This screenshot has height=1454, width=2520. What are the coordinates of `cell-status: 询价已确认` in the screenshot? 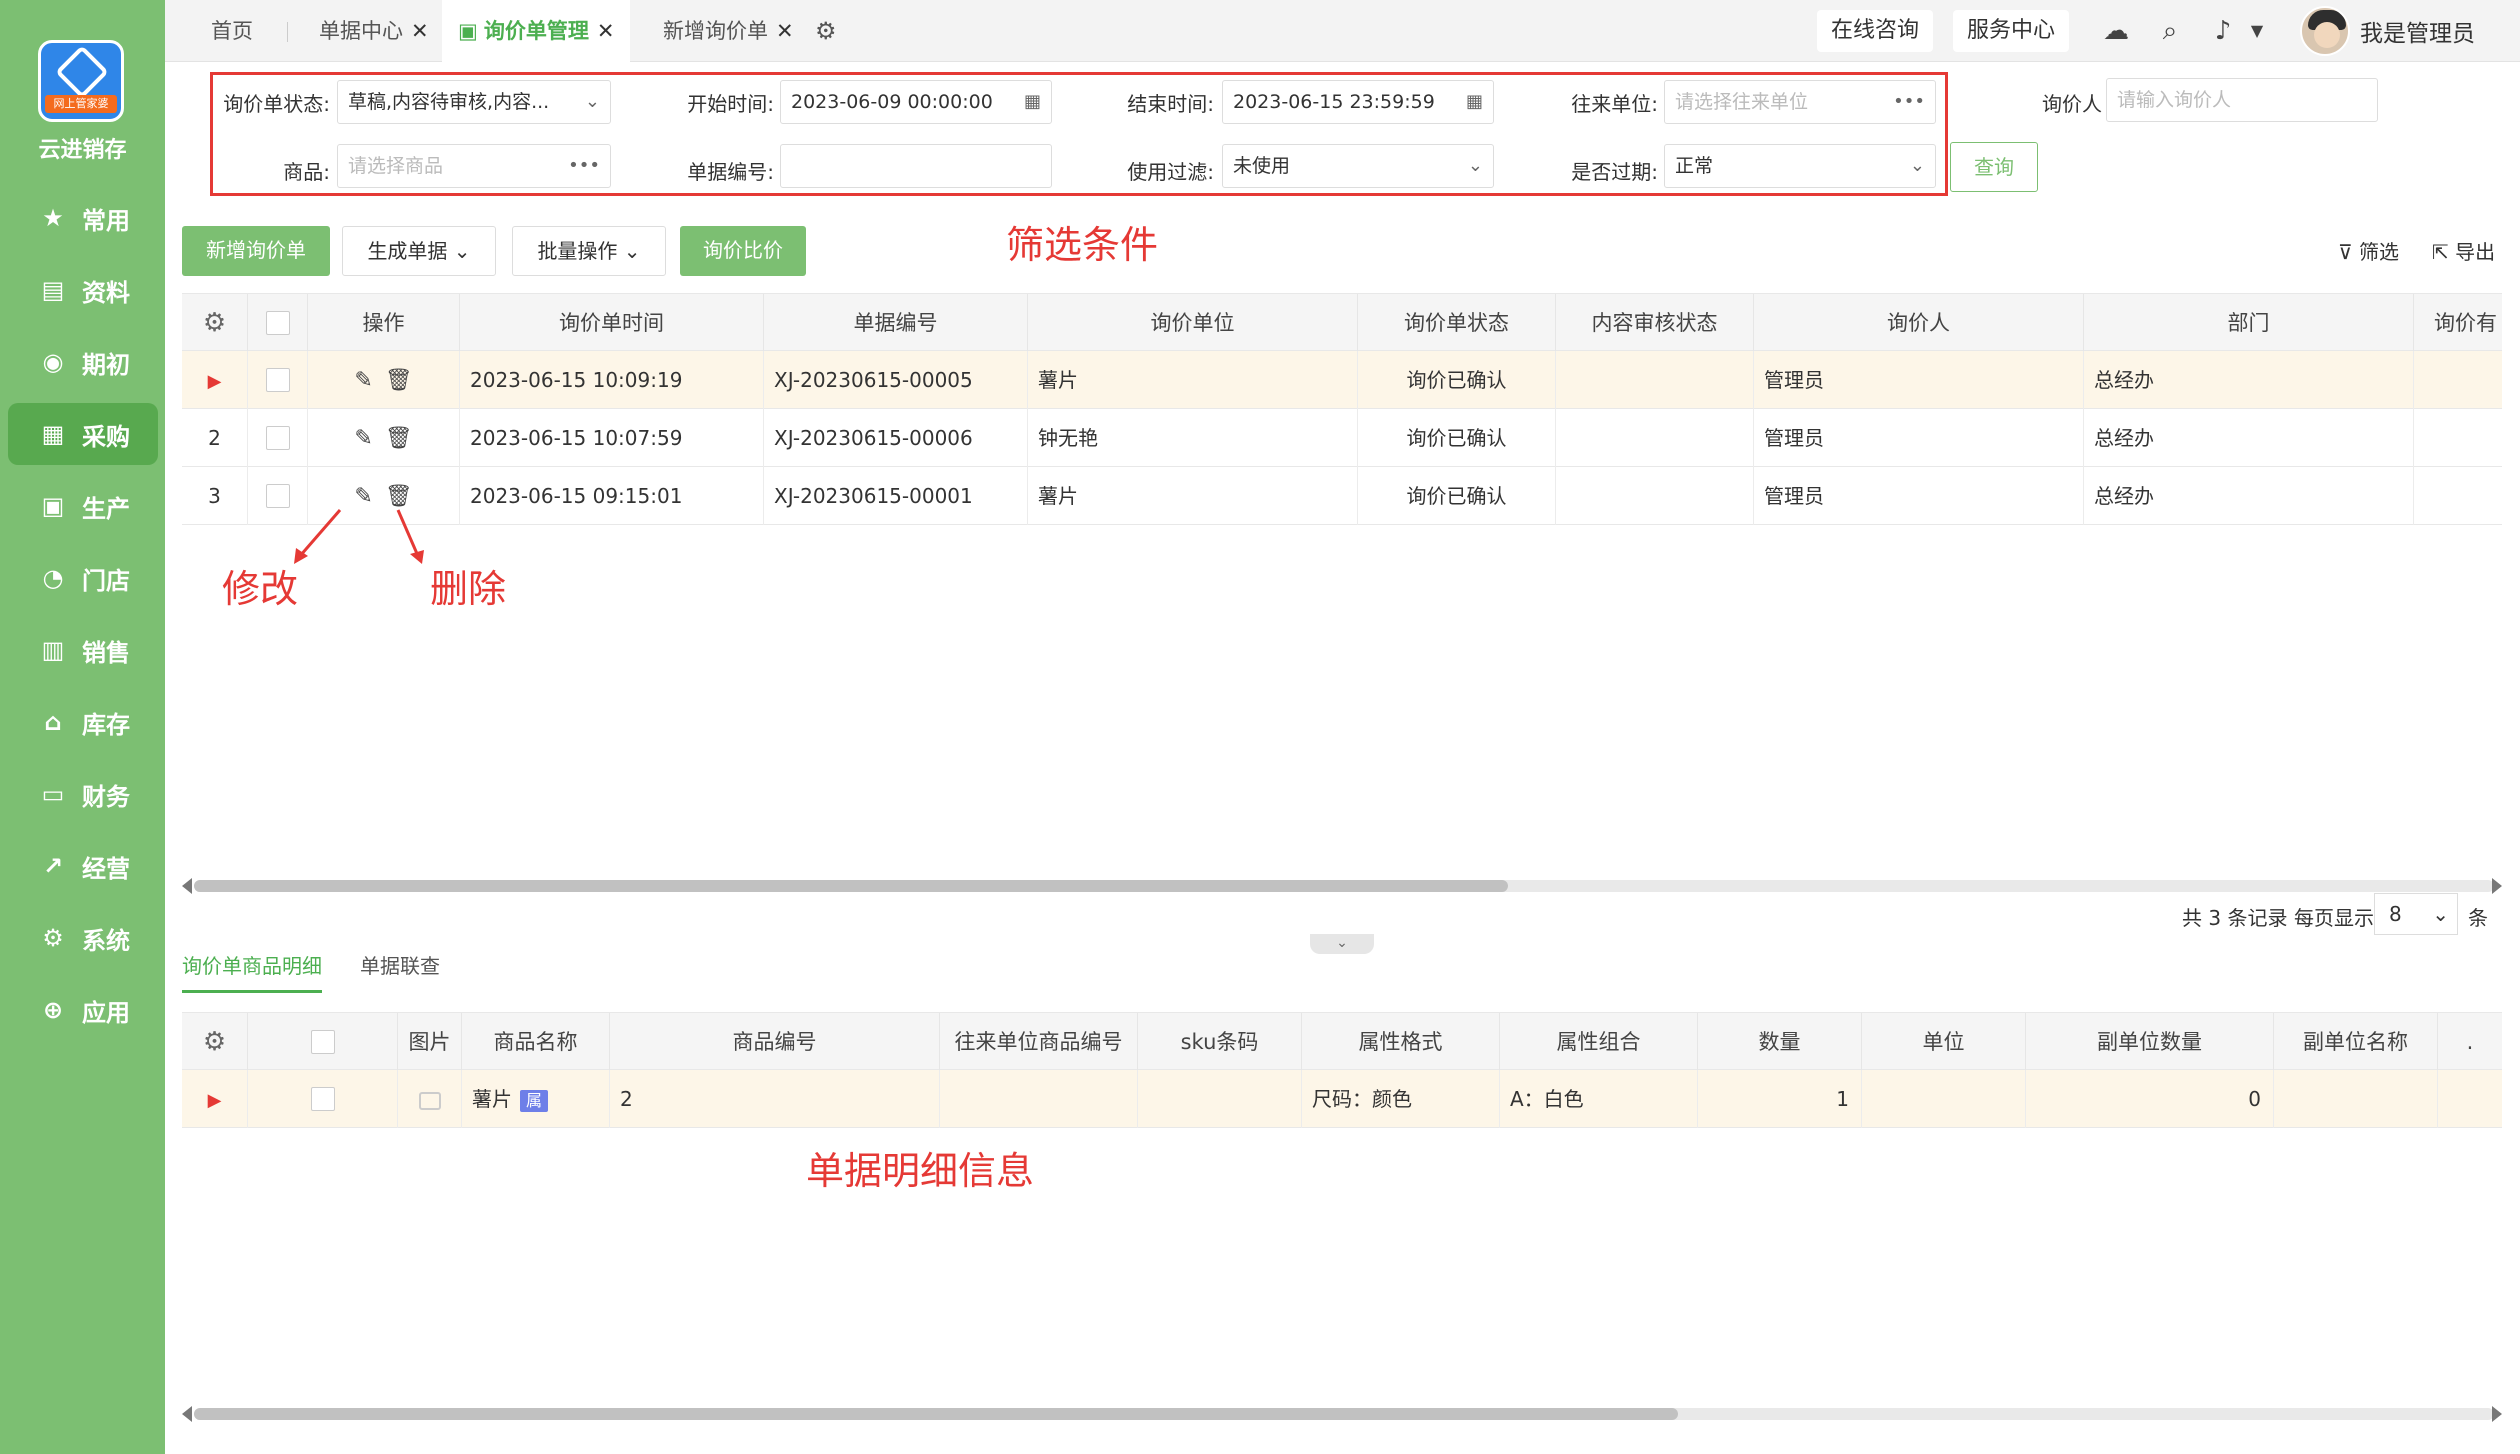 It's located at (1457, 380).